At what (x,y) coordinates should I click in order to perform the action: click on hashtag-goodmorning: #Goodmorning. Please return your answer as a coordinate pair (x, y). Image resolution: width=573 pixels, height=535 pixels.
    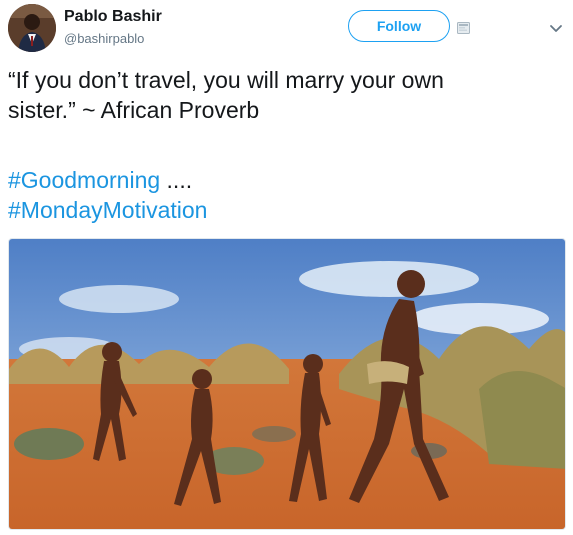
    Looking at the image, I should click on (84, 180).